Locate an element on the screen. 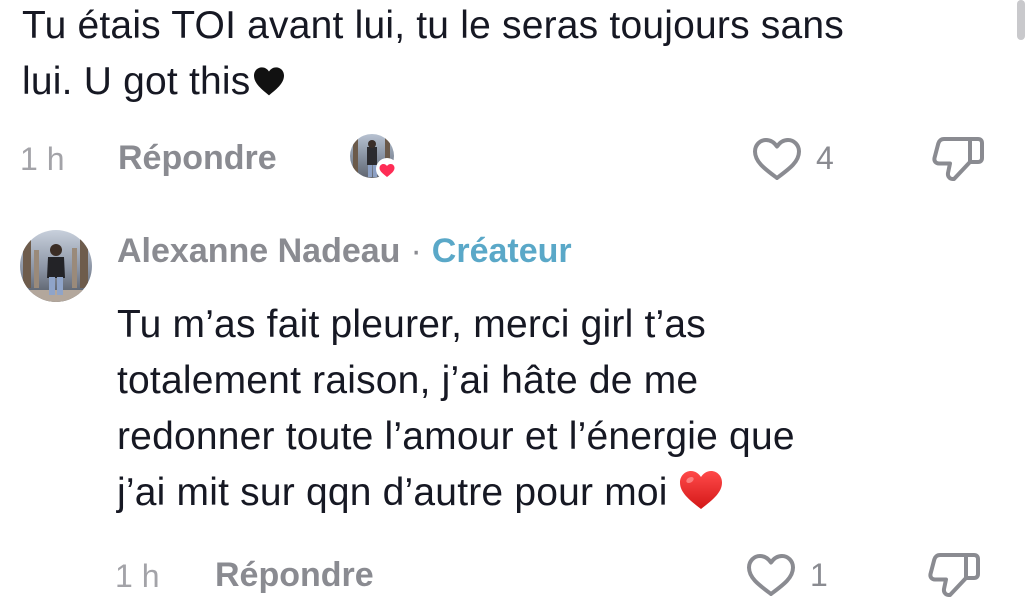  comment-2-line-2: totalement raison, j’ai hâte de me is located at coordinates (408, 380).